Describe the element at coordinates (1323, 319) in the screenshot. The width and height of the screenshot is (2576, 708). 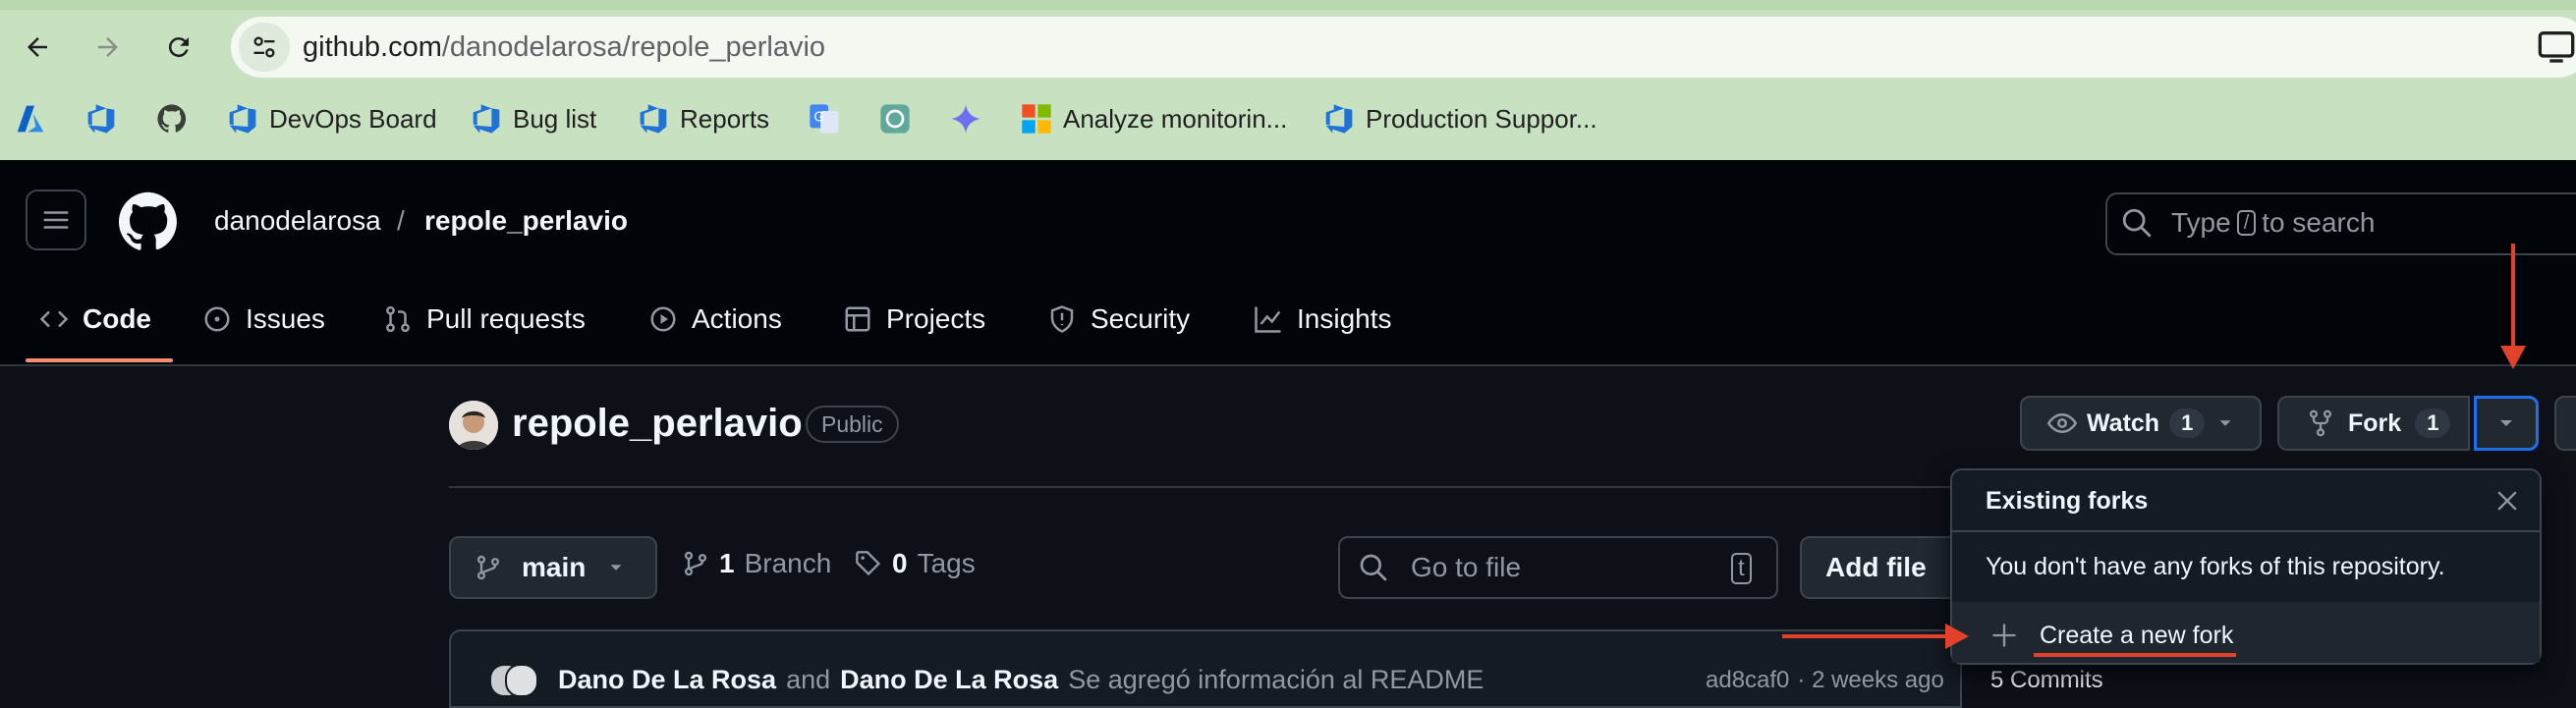
I see `tab-insights: Insights` at that location.